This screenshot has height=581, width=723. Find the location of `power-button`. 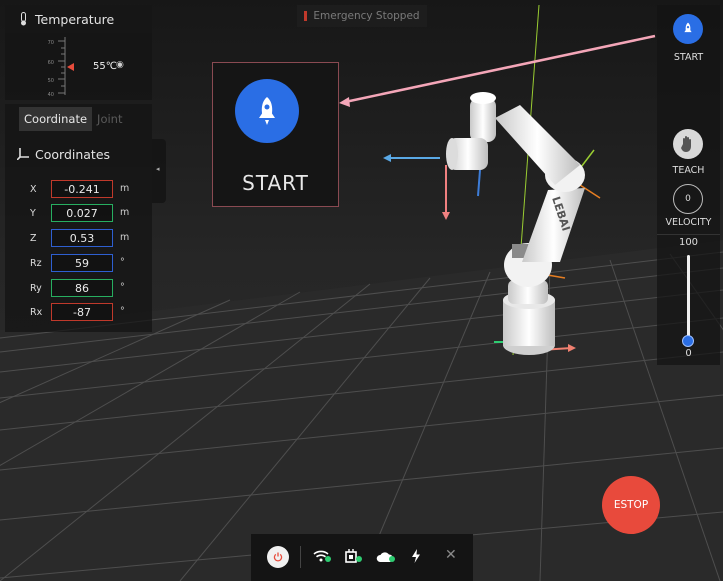

power-button is located at coordinates (278, 557).